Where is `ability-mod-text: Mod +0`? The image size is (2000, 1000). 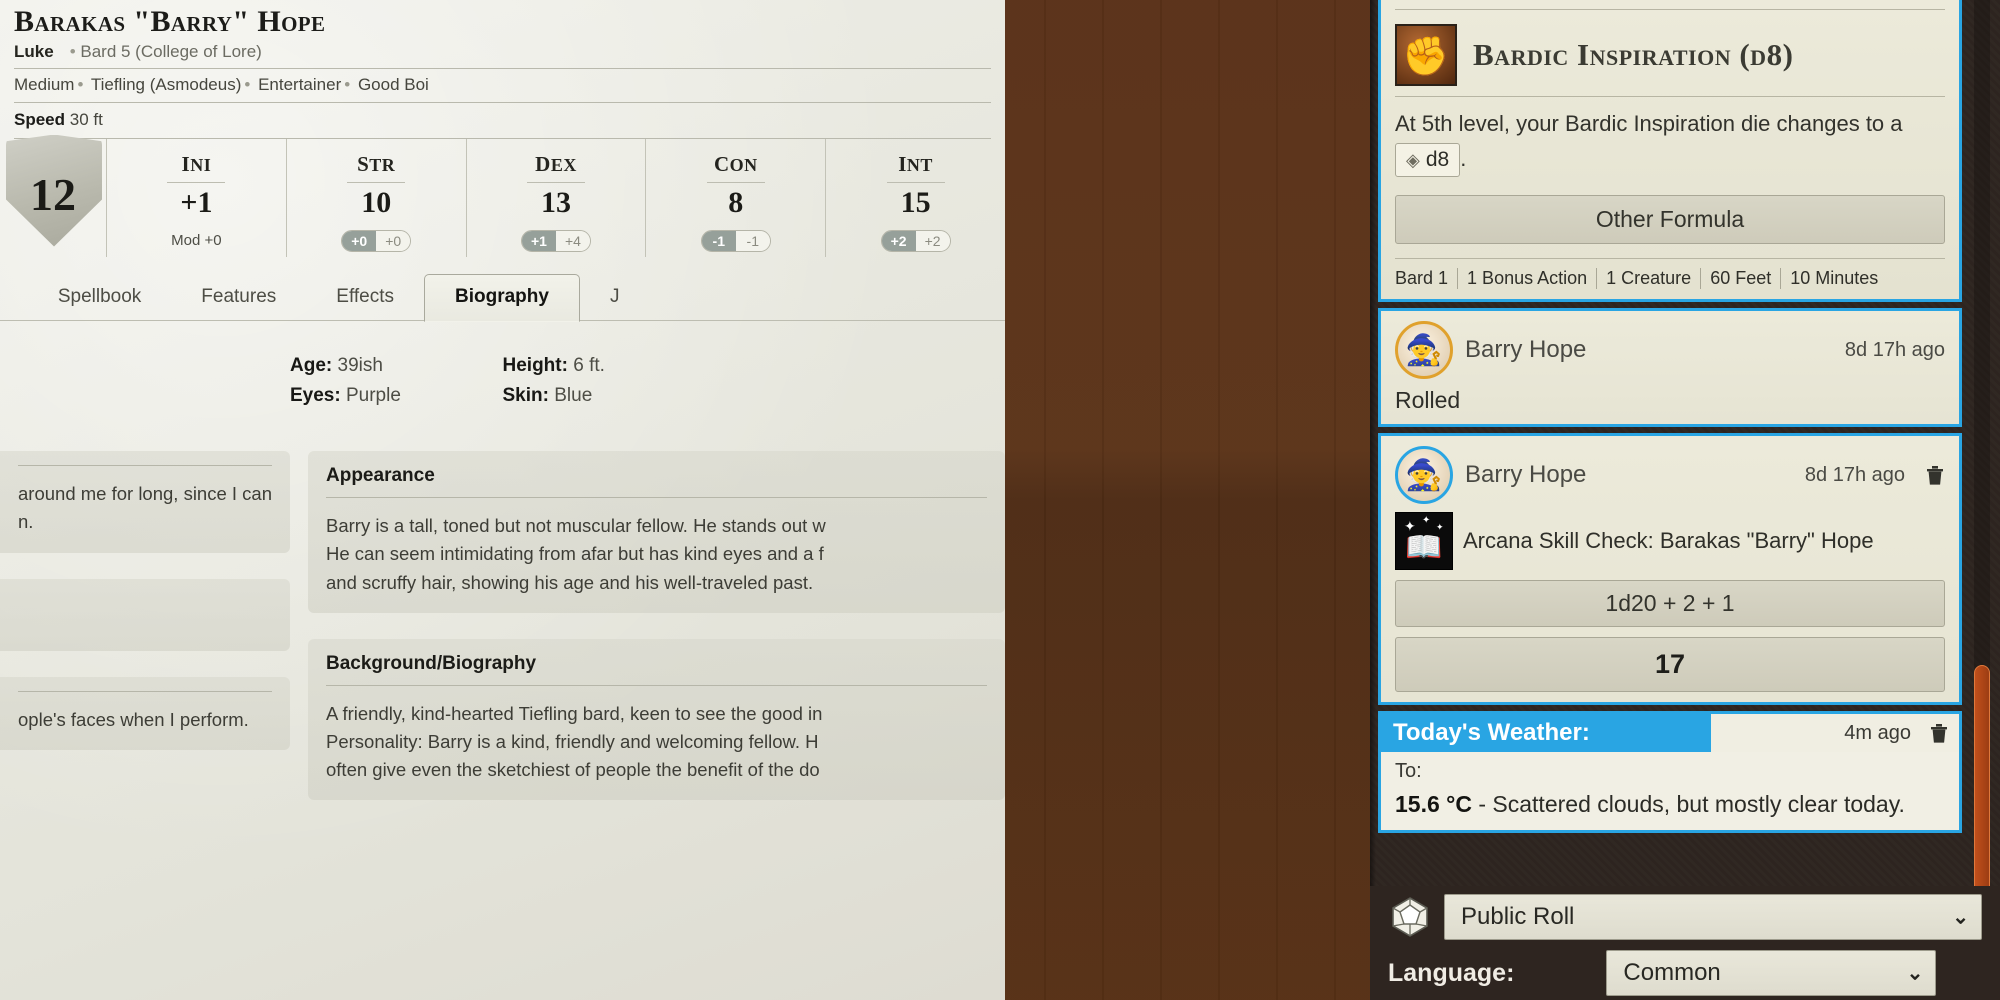
ability-mod-text: Mod +0 is located at coordinates (196, 240).